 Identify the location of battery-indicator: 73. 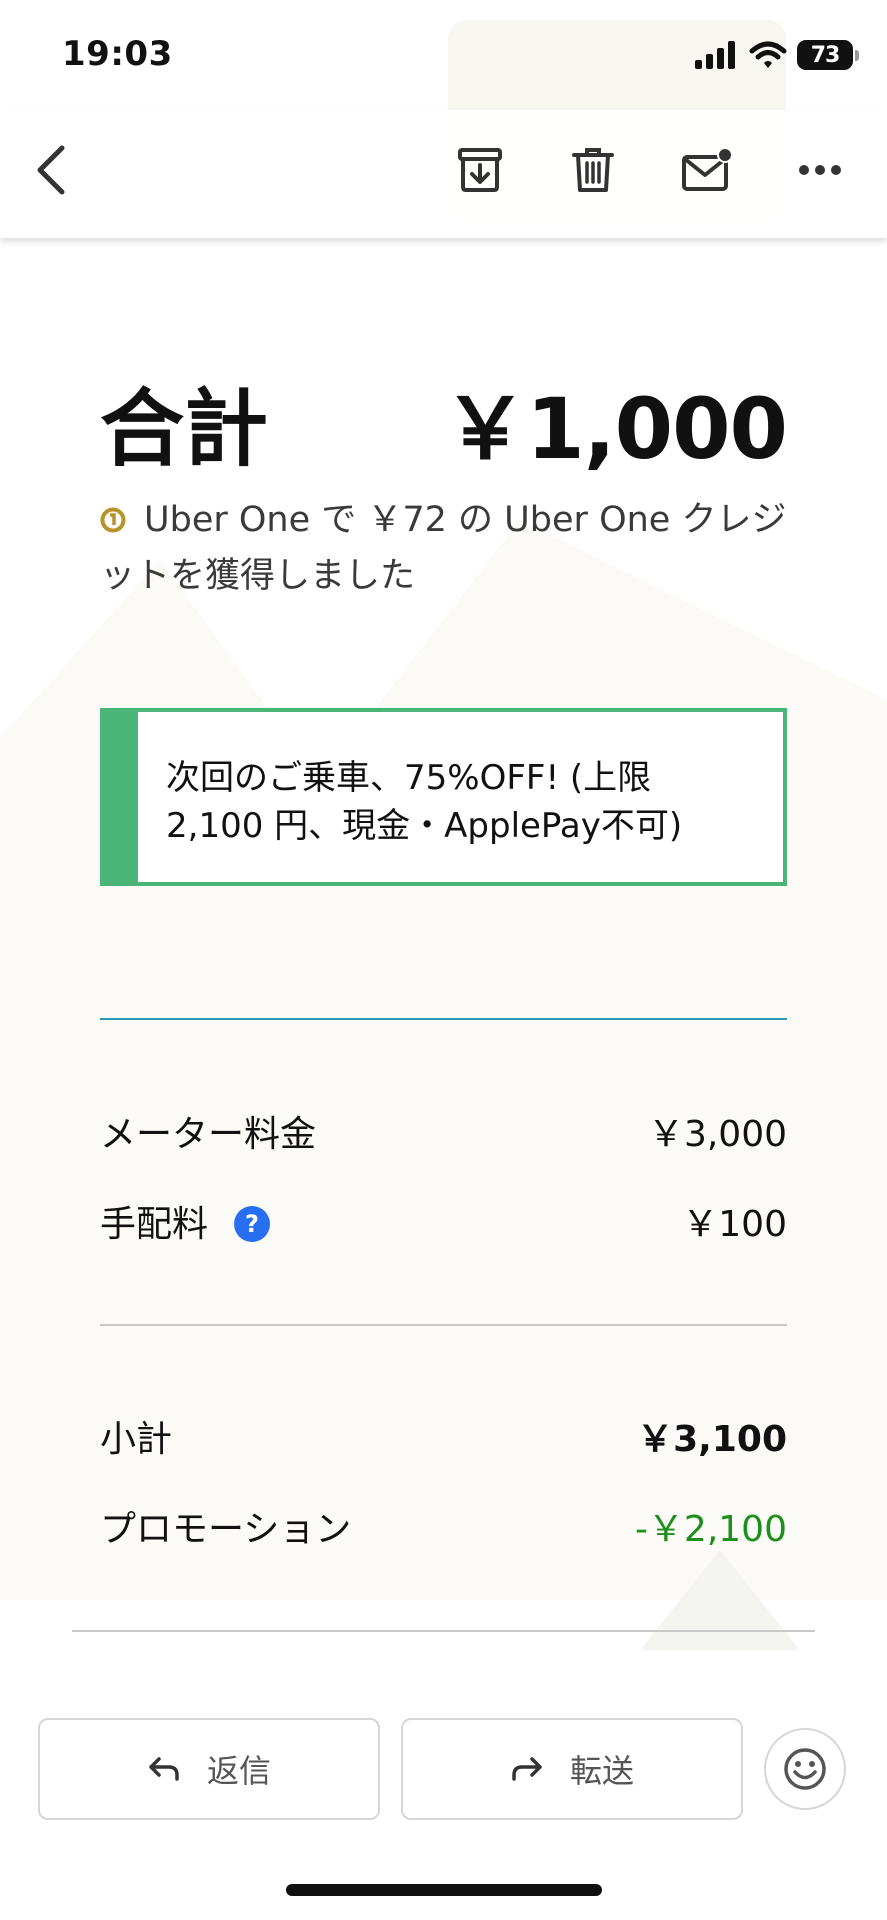
(828, 55).